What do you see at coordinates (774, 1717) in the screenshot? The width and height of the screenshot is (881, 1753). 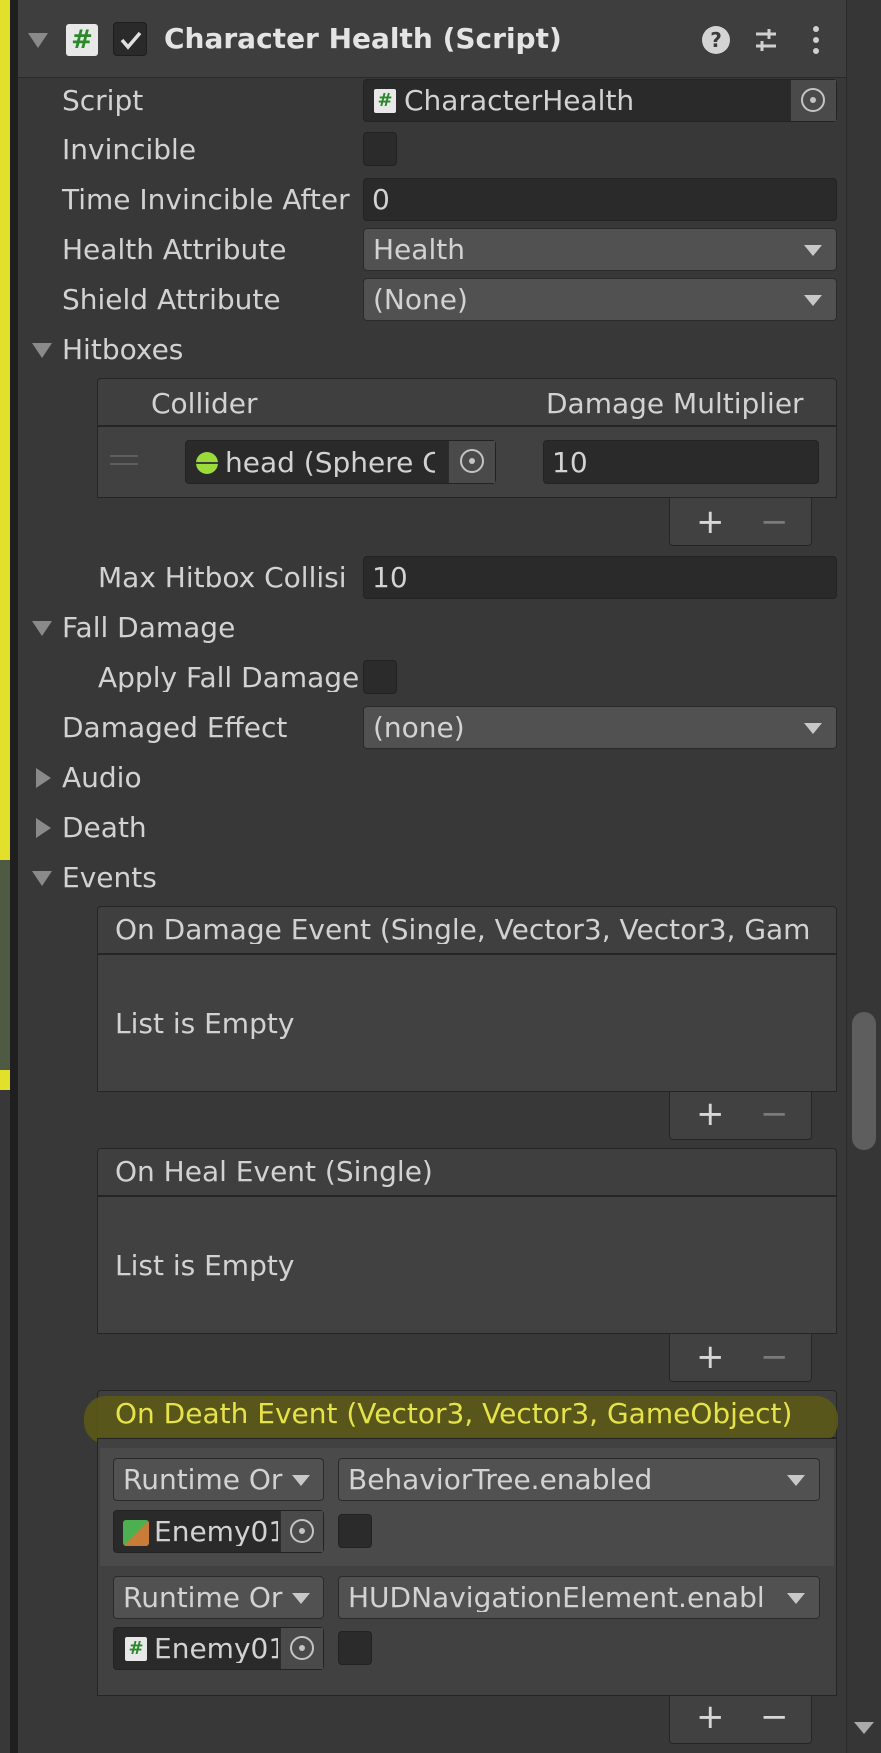 I see `remove-death-listener-button: −` at bounding box center [774, 1717].